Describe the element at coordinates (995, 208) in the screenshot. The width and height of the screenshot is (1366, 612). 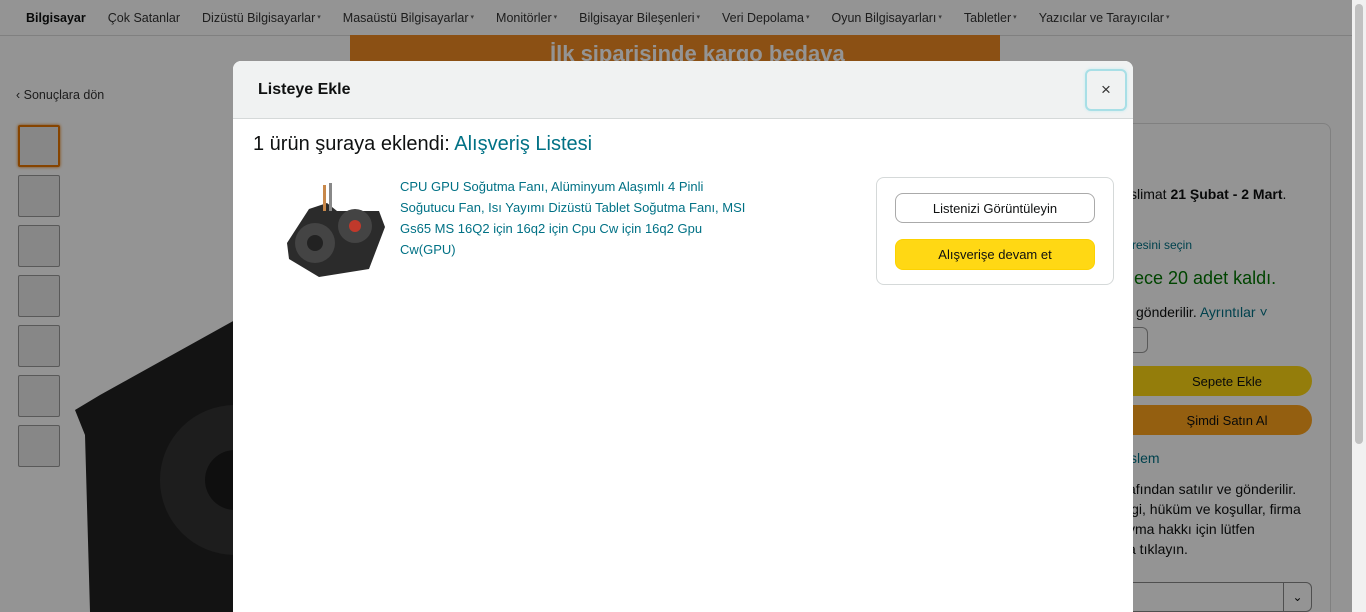
I see `view-list-button: Listenizi Görüntüleyin` at that location.